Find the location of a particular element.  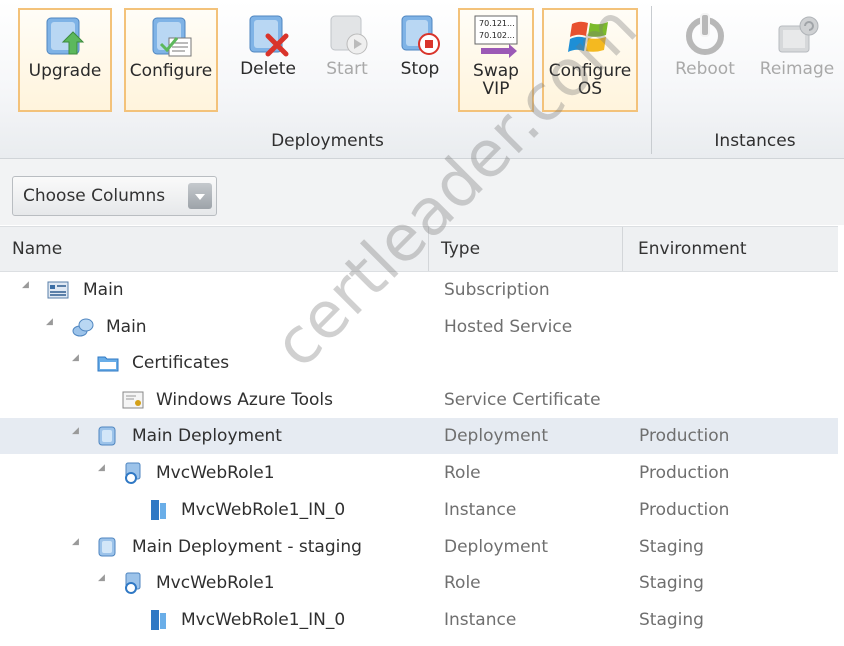

delete-icon is located at coordinates (269, 36).